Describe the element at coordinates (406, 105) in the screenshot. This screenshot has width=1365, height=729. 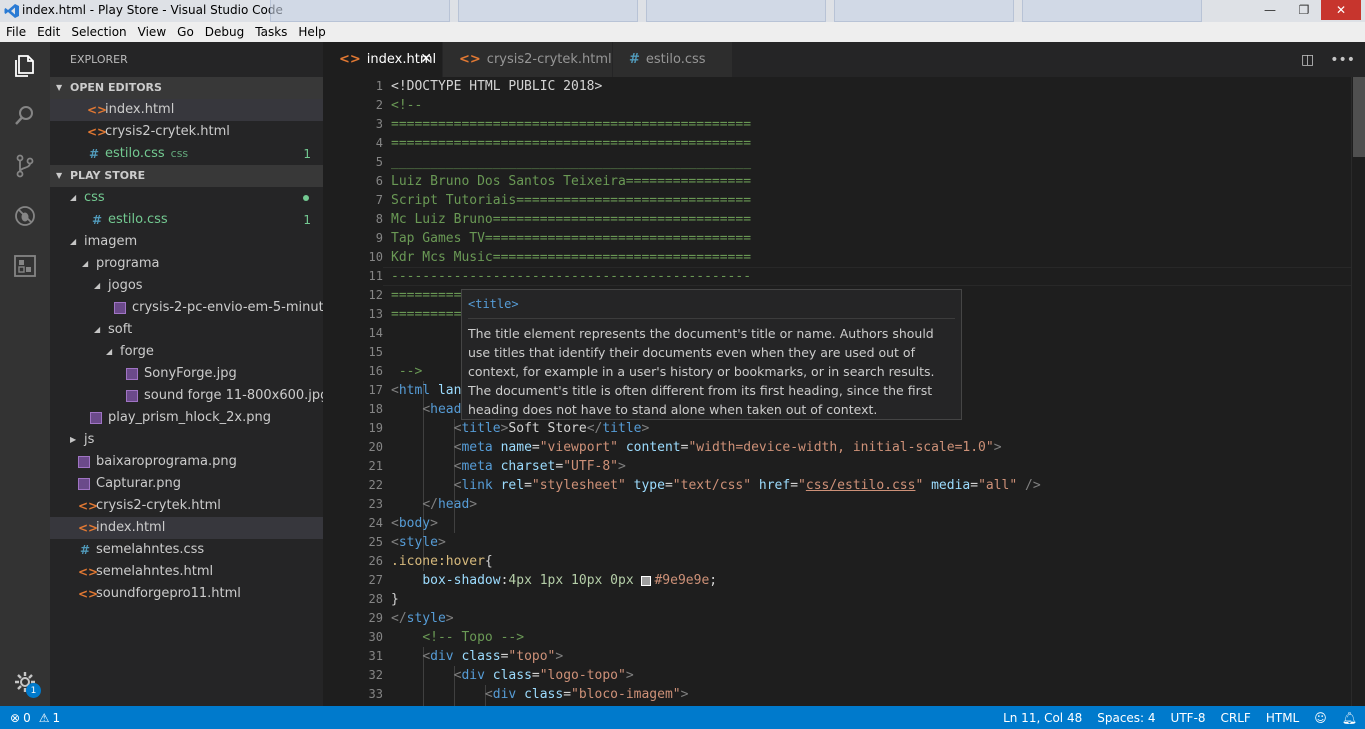
I see `code-line: <!--` at that location.